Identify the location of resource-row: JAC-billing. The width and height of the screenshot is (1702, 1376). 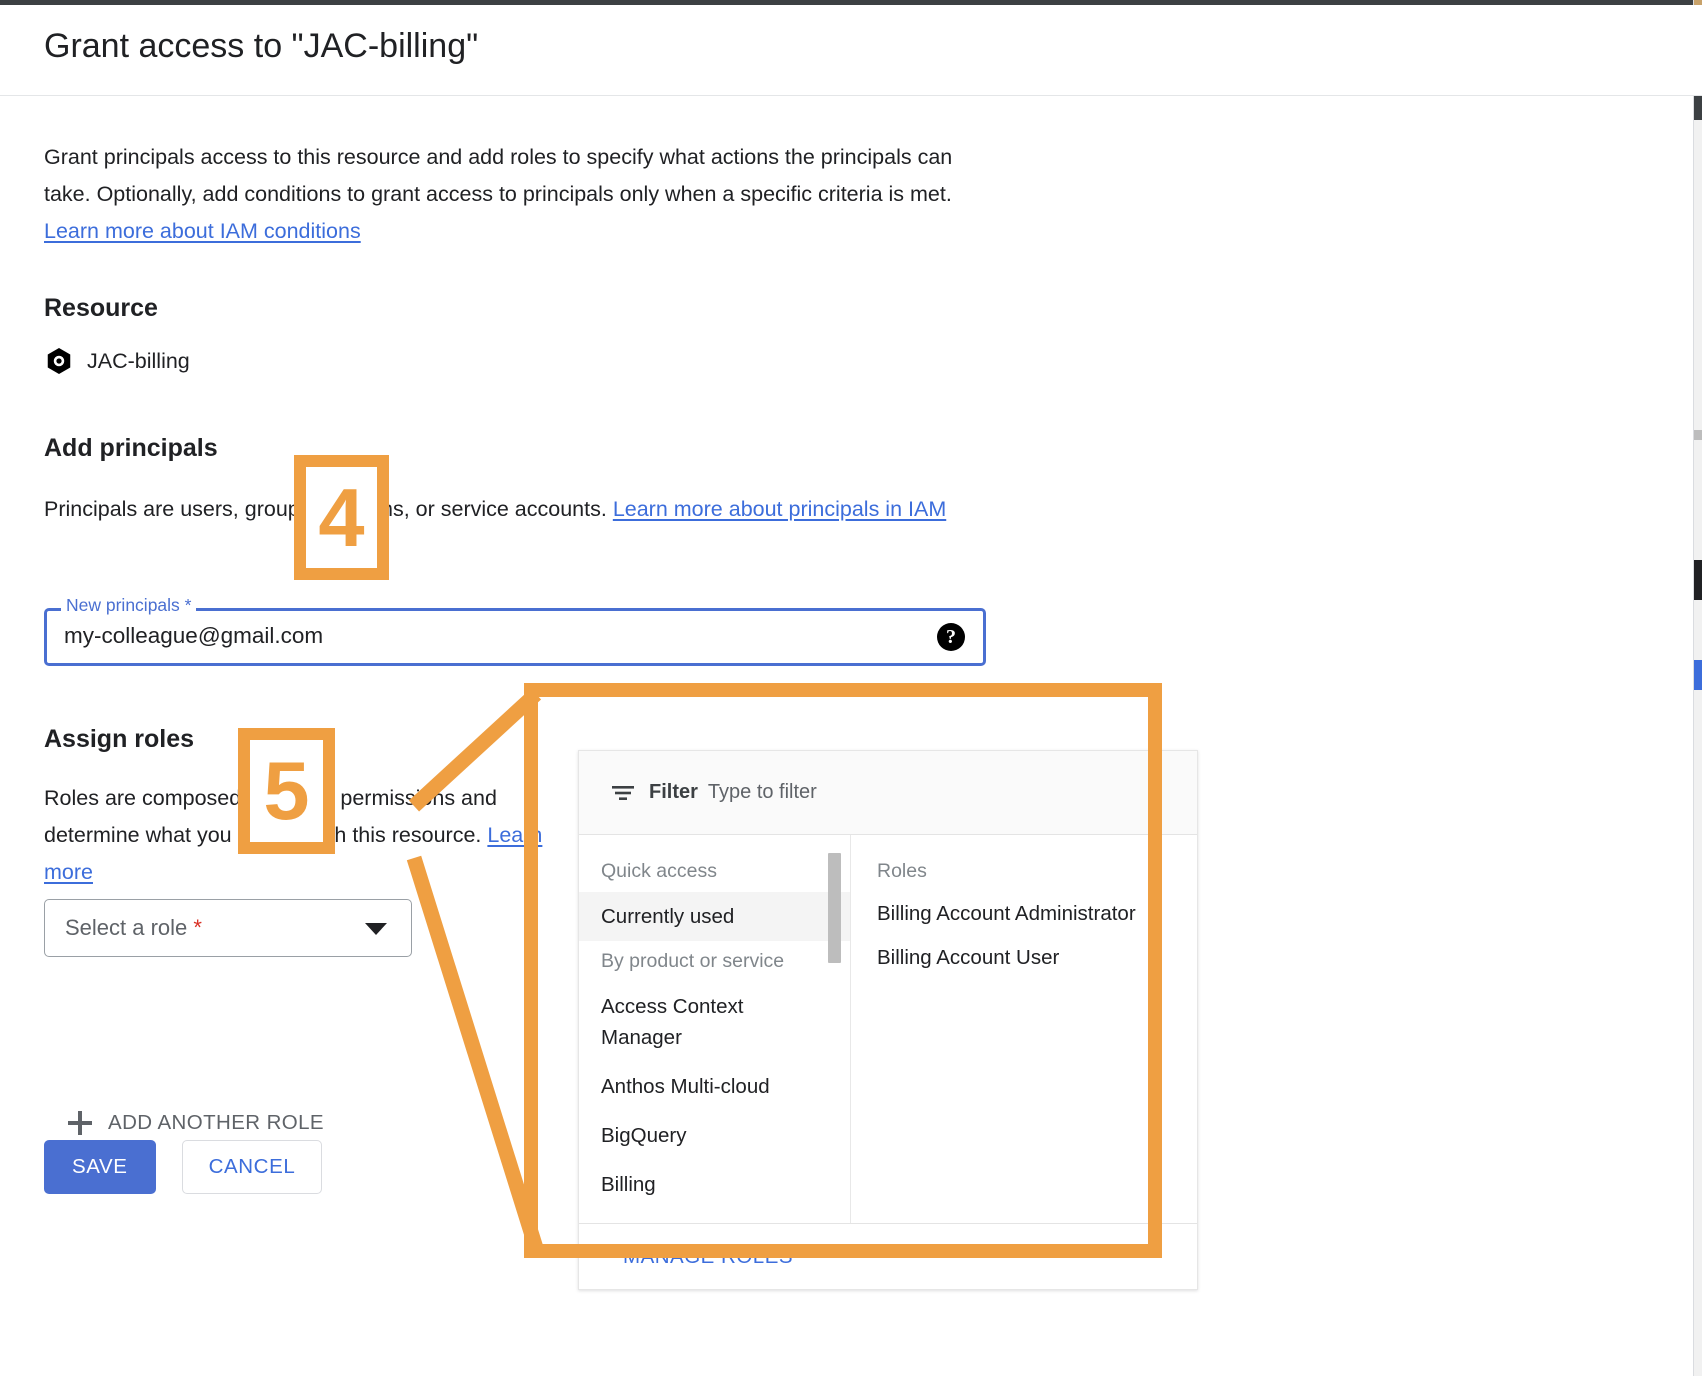
(117, 361).